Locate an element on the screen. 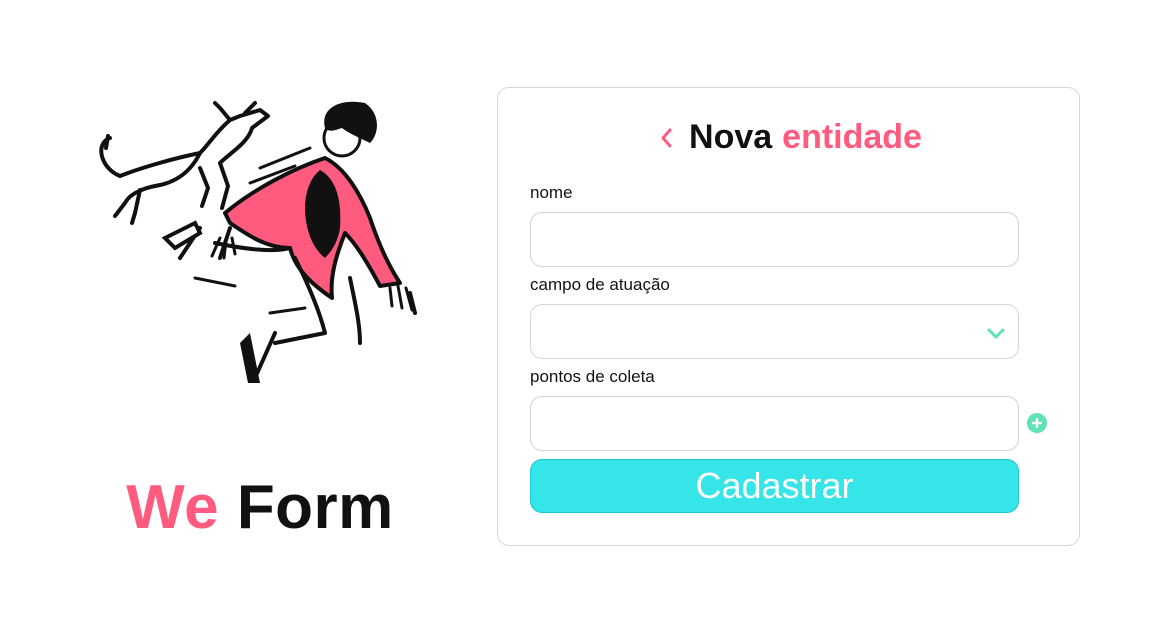 This screenshot has width=1170, height=623. brand-word-form: Form is located at coordinates (315, 507).